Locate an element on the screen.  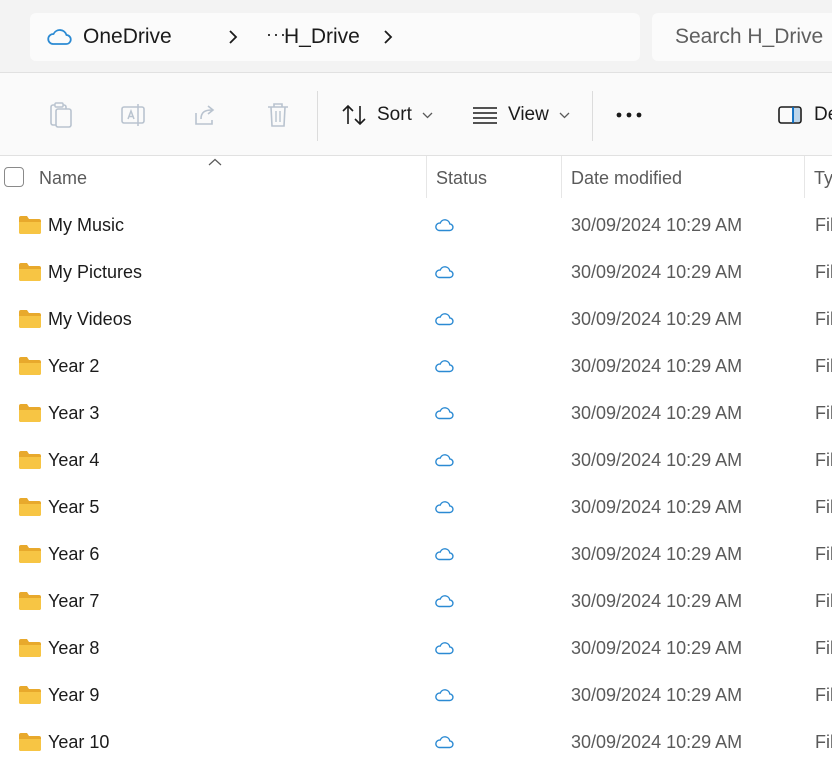
file-name: Year 8 is located at coordinates (73, 648).